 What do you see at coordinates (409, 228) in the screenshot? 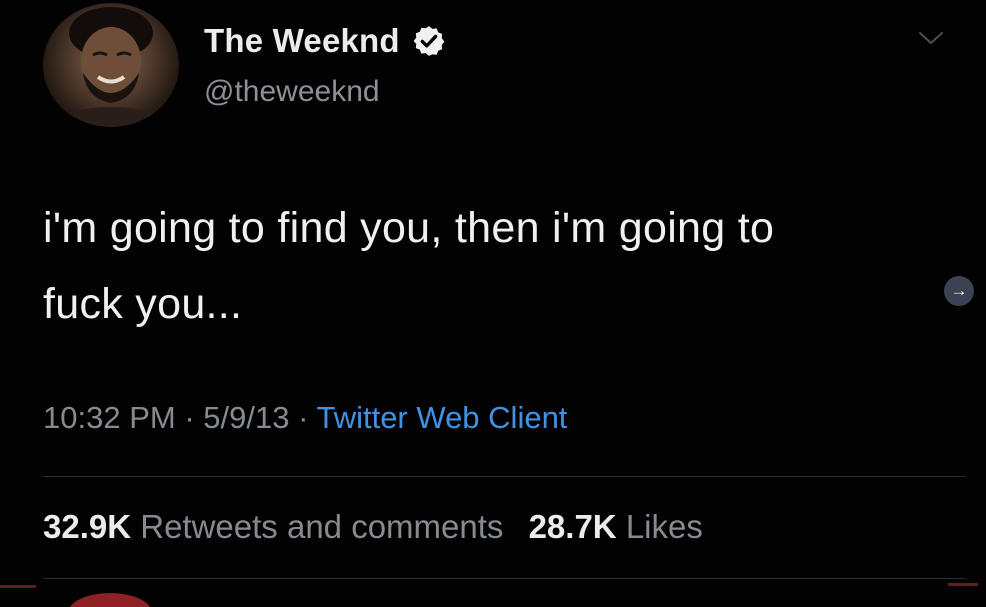
I see `tweet-text-line-1: i'm going to find you, then i'm going to` at bounding box center [409, 228].